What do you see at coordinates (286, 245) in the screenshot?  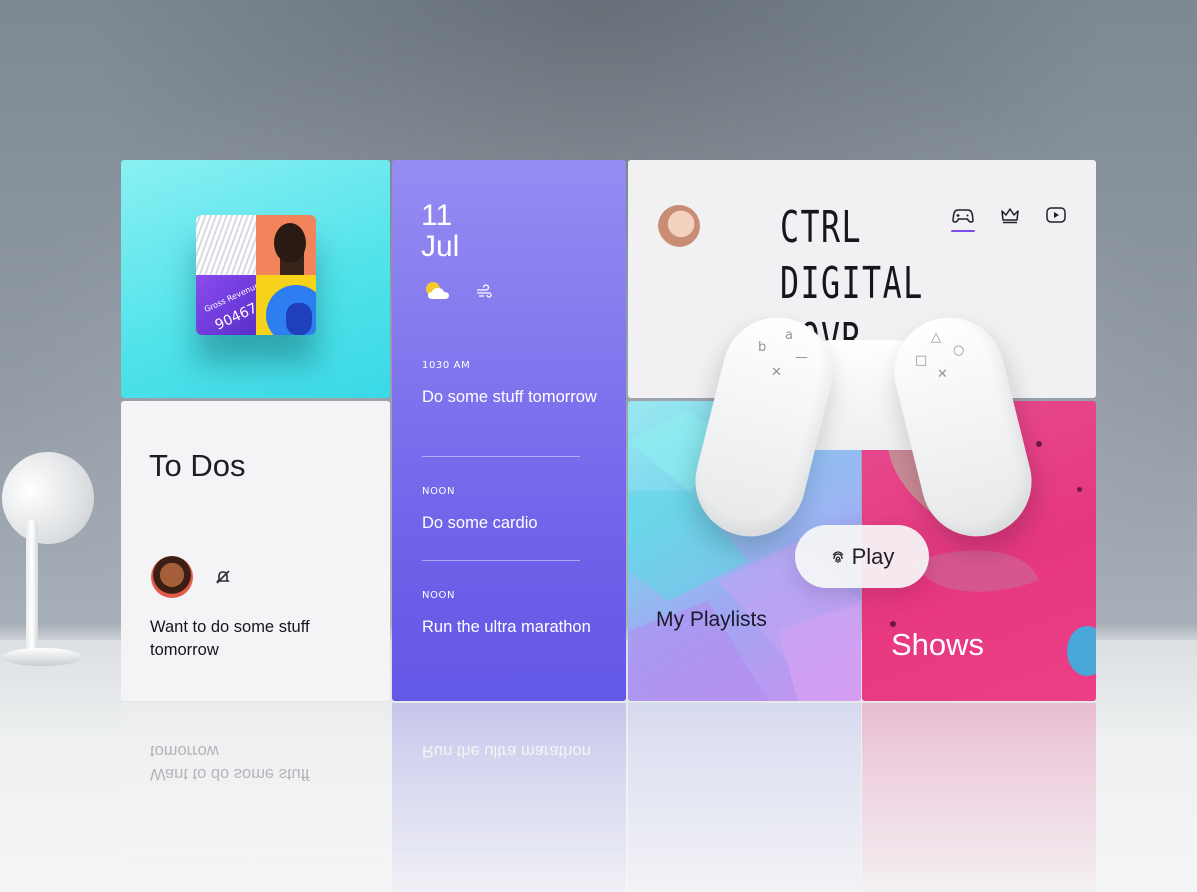 I see `album-quadrant-portrait` at bounding box center [286, 245].